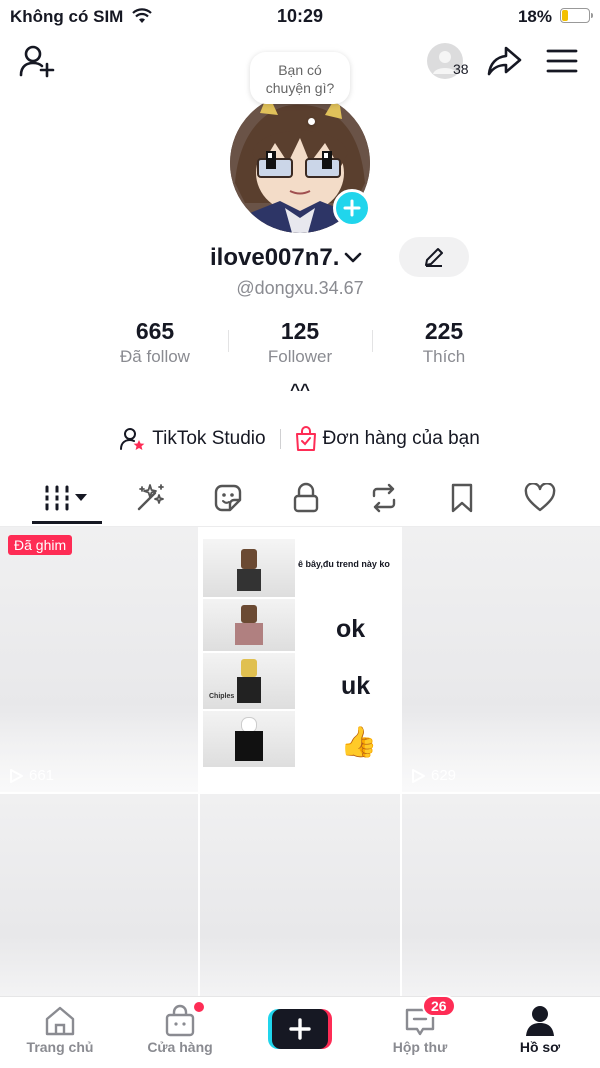 Image resolution: width=600 pixels, height=1068 pixels. I want to click on nav-home: Trang chủ, so click(60, 1029).